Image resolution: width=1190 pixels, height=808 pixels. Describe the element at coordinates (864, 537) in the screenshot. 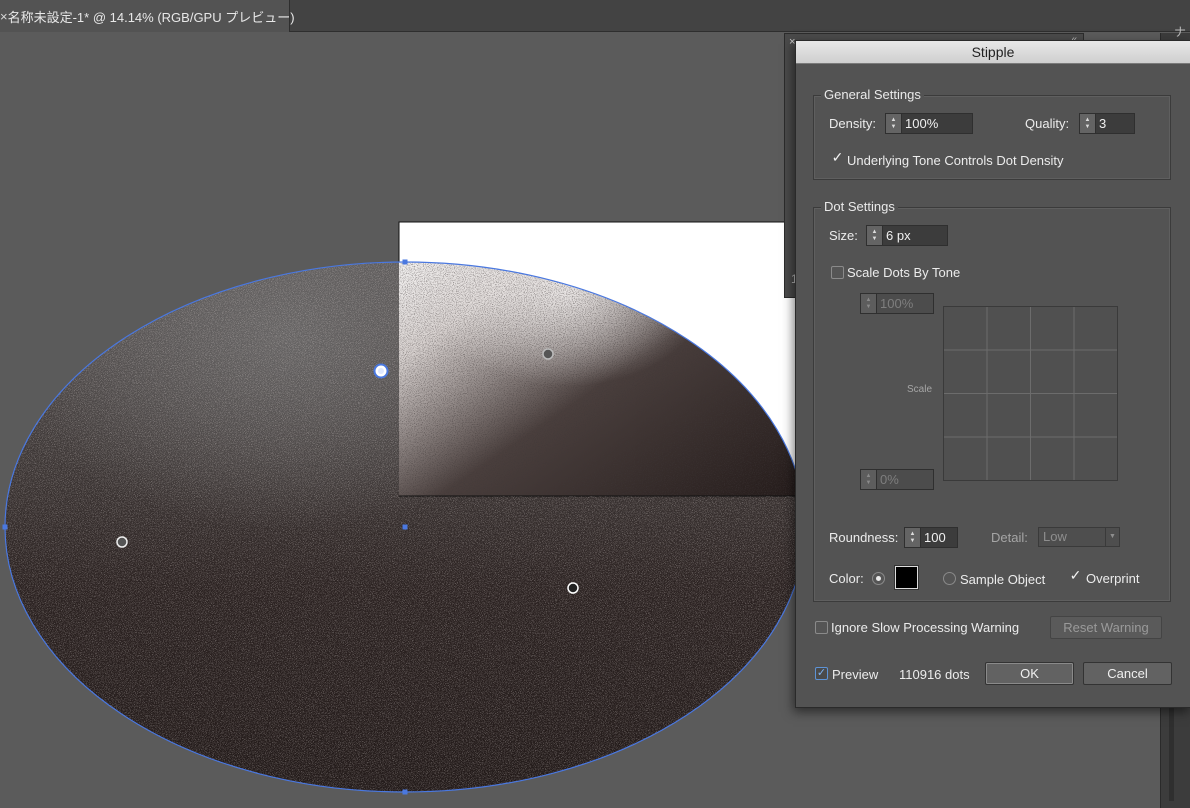

I see `roundness-label: Roundness:` at that location.